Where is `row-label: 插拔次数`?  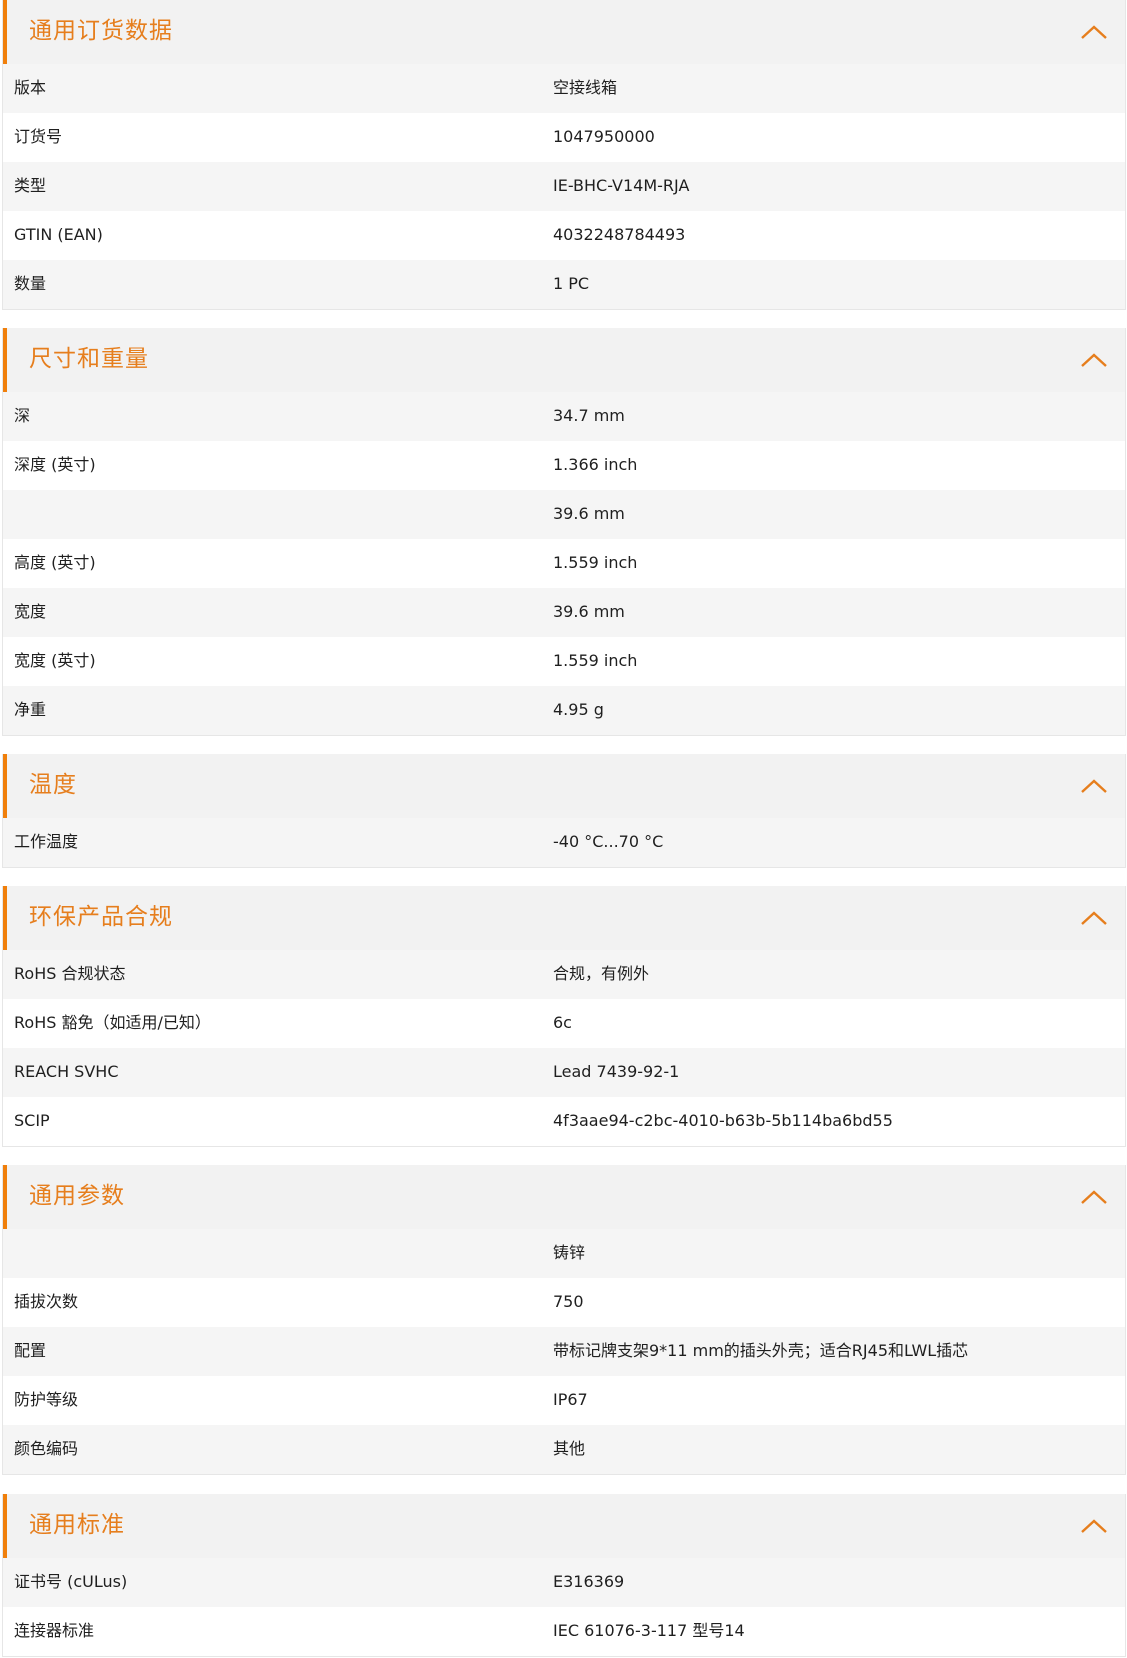
row-label: 插拔次数 is located at coordinates (46, 1301).